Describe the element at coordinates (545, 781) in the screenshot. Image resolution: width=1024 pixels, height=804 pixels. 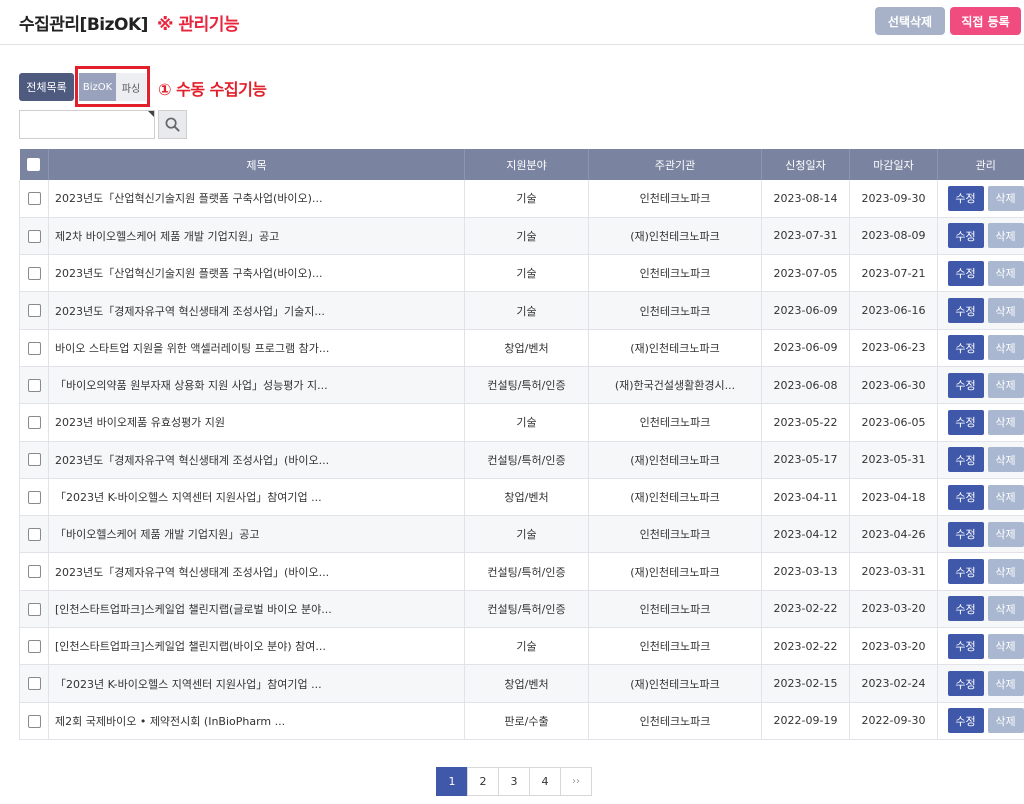
I see `page-4-button: 4` at that location.